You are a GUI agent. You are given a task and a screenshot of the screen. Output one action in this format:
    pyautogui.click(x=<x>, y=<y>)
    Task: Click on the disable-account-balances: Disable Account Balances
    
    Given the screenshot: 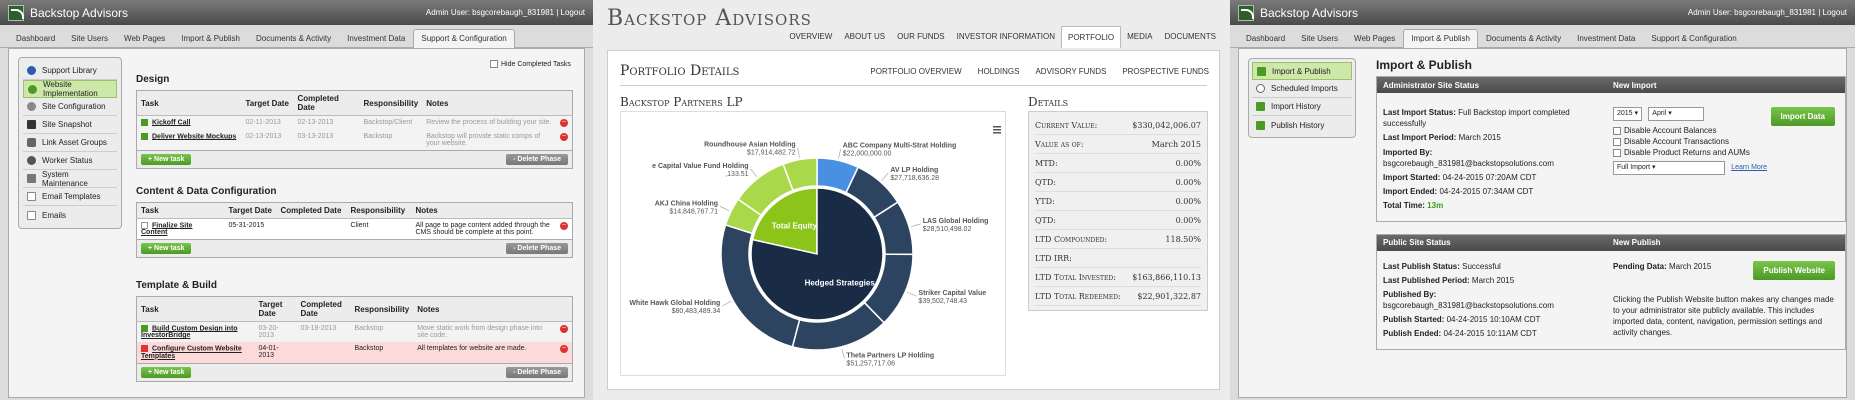 What is the action you would take?
    pyautogui.click(x=1726, y=130)
    